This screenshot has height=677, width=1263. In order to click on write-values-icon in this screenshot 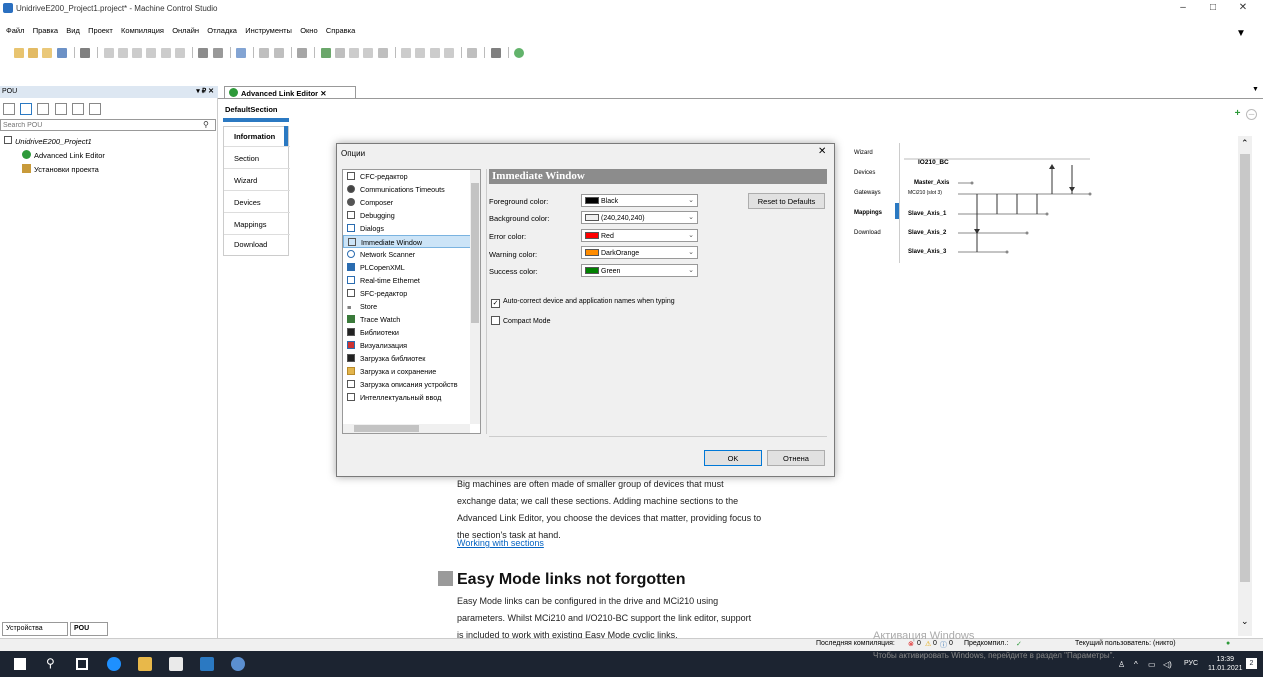, I will do `click(472, 53)`.